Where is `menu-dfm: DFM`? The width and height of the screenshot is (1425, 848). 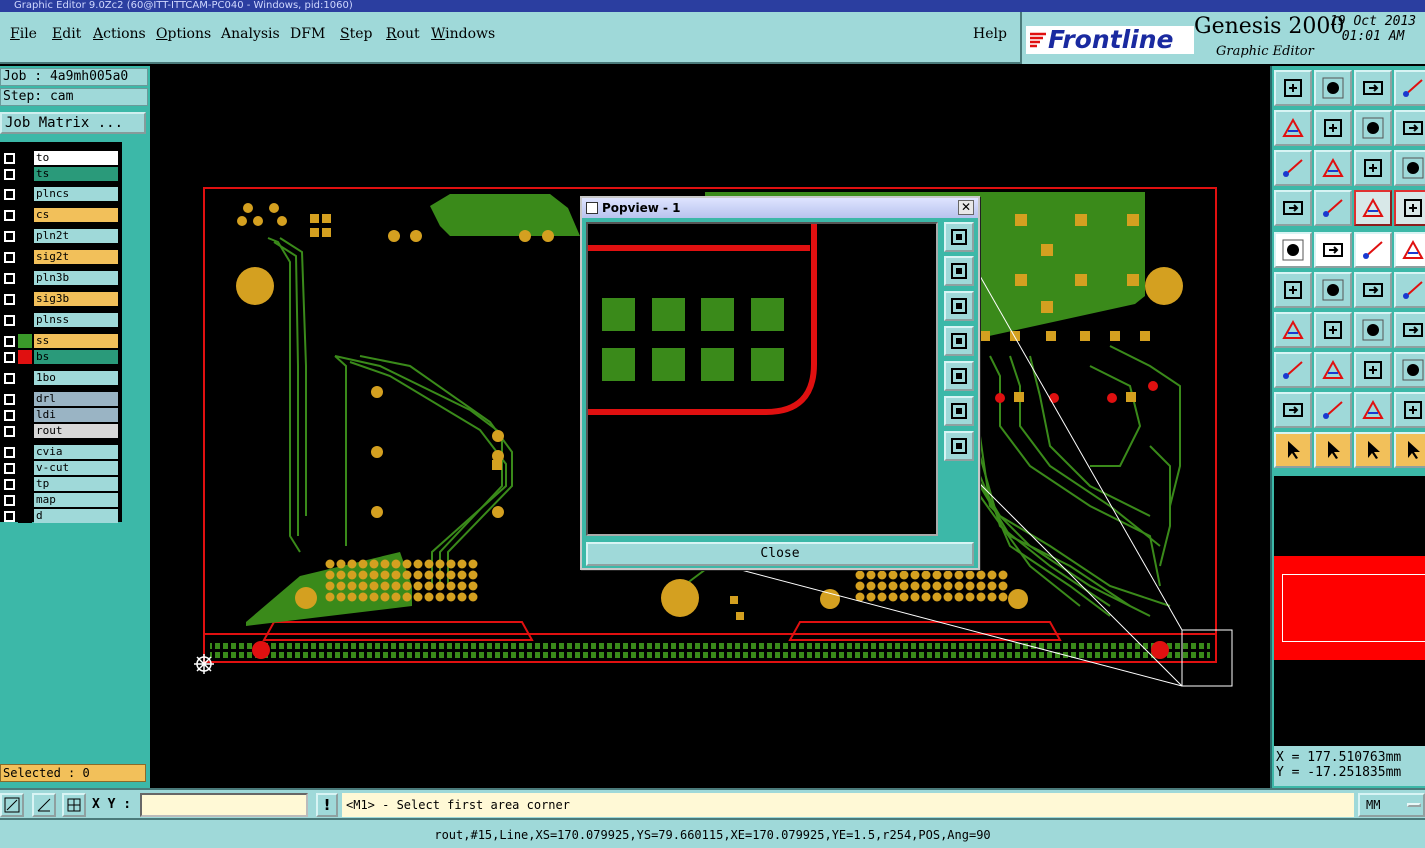
menu-dfm: DFM is located at coordinates (307, 34).